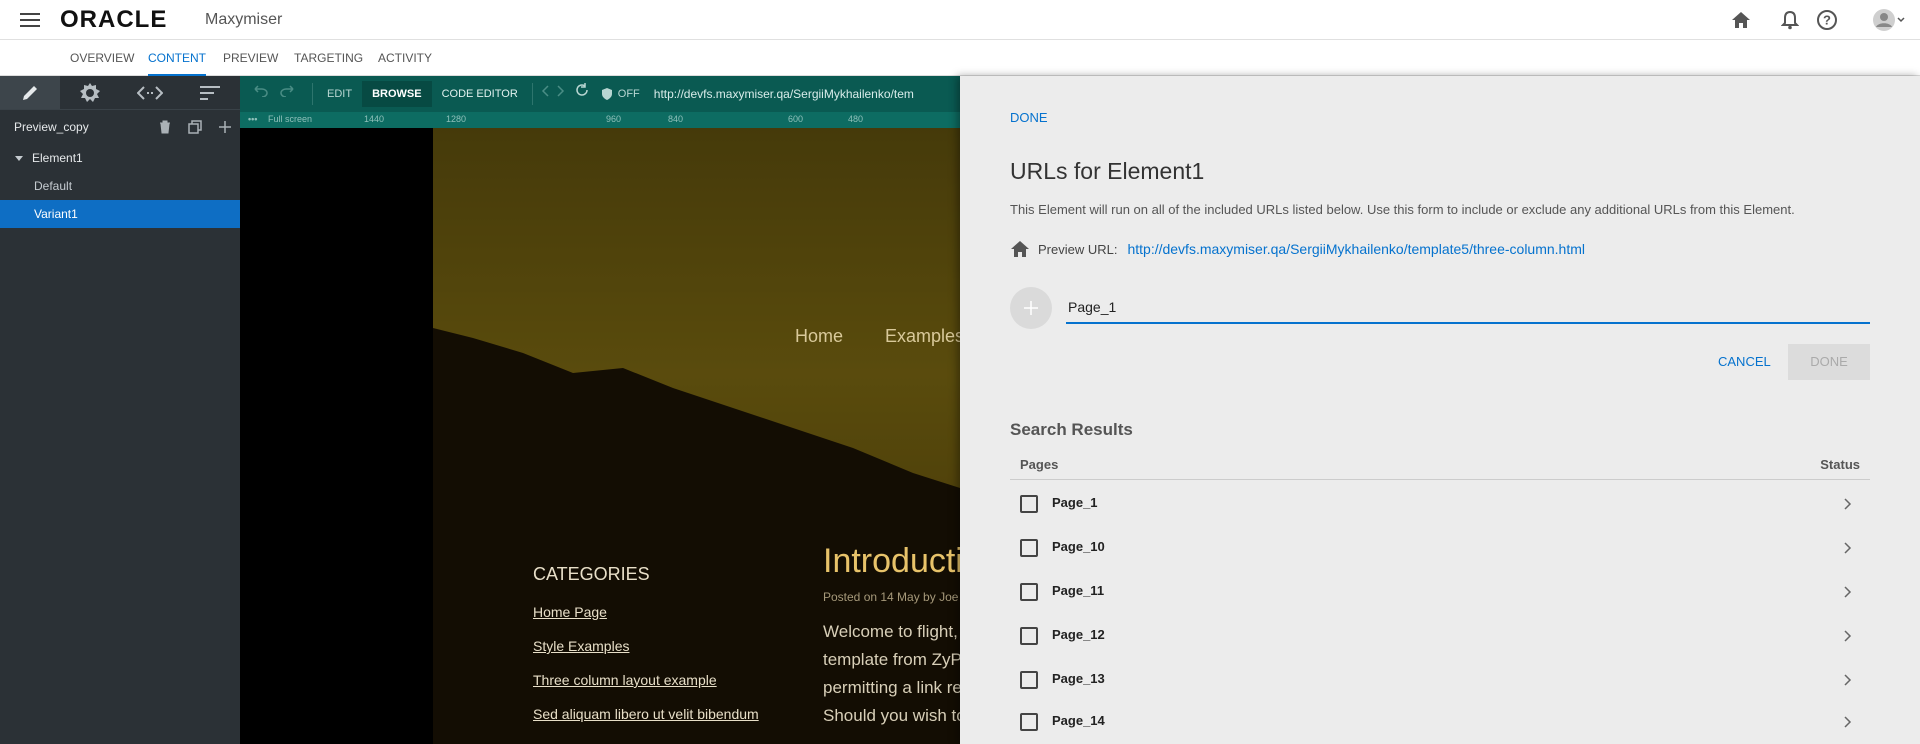 This screenshot has height=744, width=1920. Describe the element at coordinates (339, 94) in the screenshot. I see `edit-mode-button: EDIT` at that location.